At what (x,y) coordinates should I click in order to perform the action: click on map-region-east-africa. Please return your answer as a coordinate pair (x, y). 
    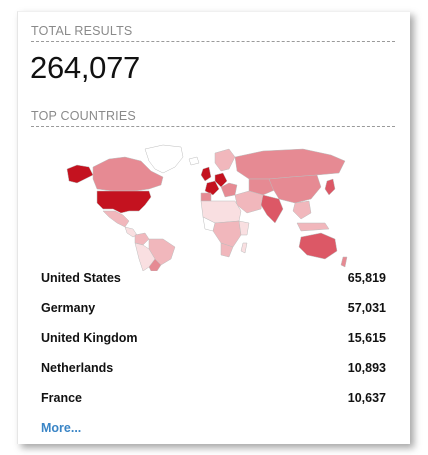
    Looking at the image, I should click on (244, 228).